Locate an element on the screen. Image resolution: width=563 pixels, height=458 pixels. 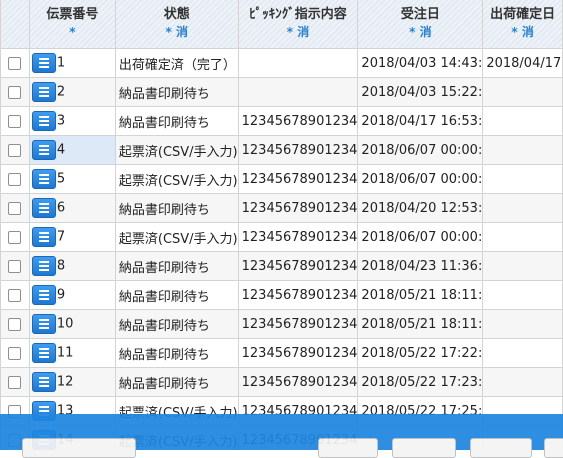
slip-no-cell: 2 is located at coordinates (72, 92).